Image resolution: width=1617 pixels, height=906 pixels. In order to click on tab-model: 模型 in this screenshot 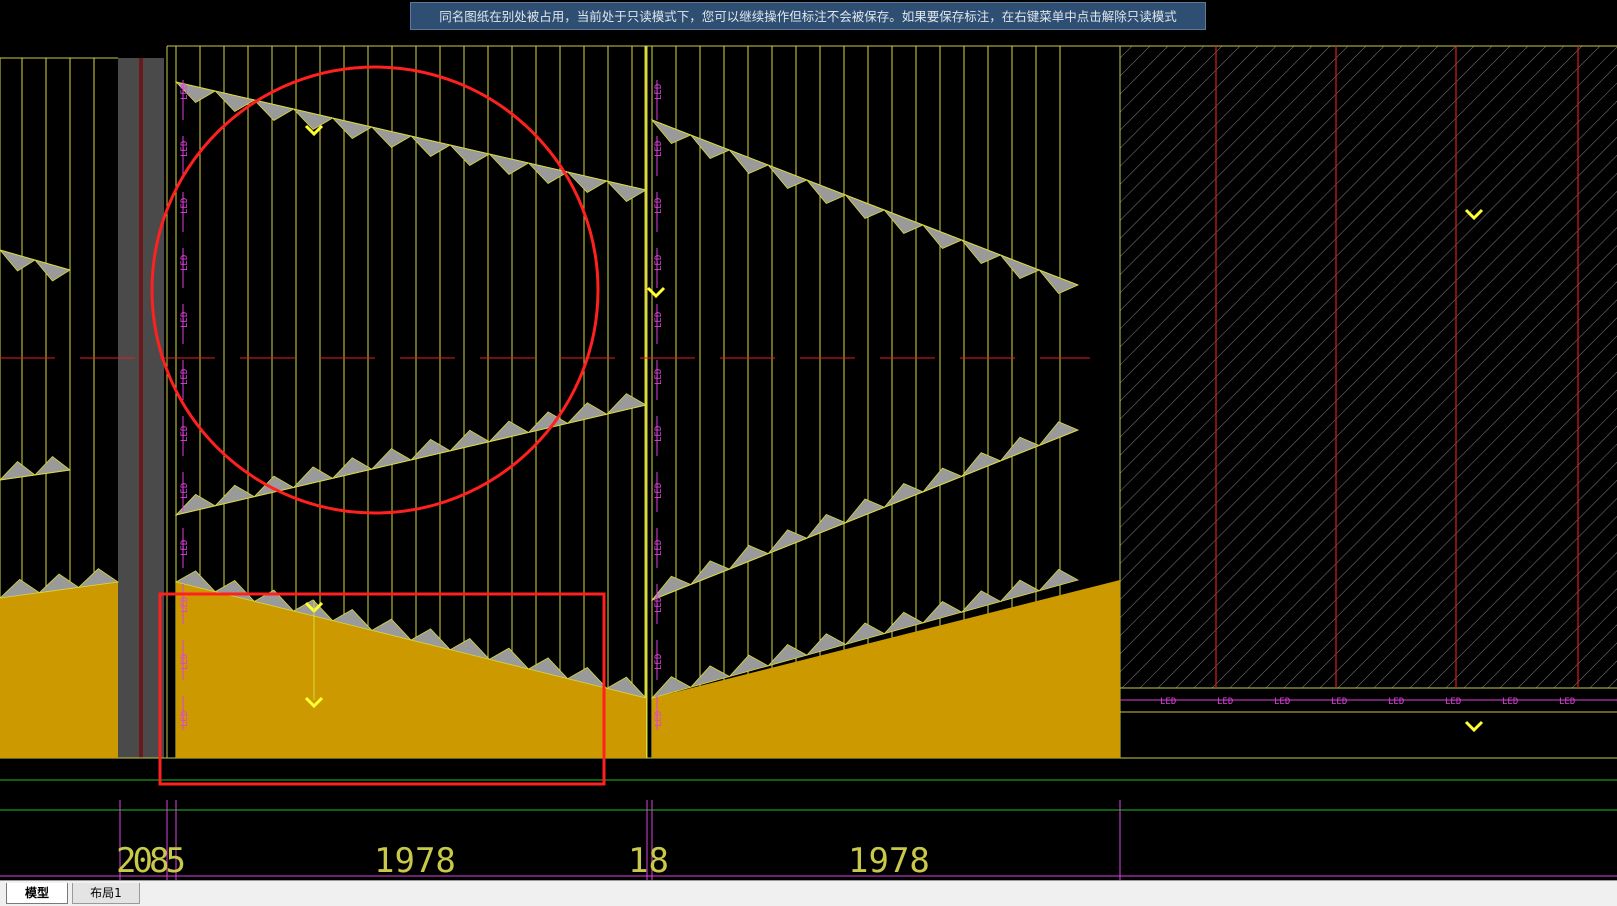, I will do `click(37, 893)`.